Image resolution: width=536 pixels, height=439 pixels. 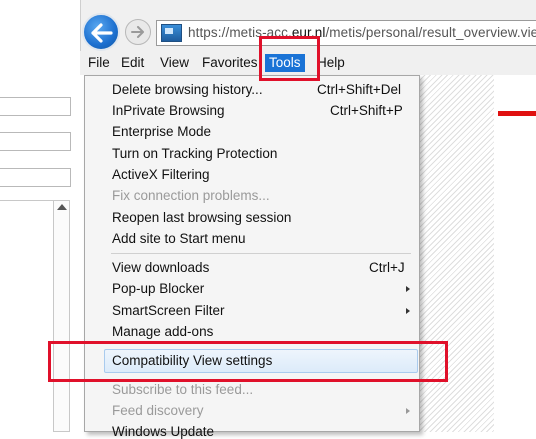 I want to click on menu-separator, so click(x=261, y=253).